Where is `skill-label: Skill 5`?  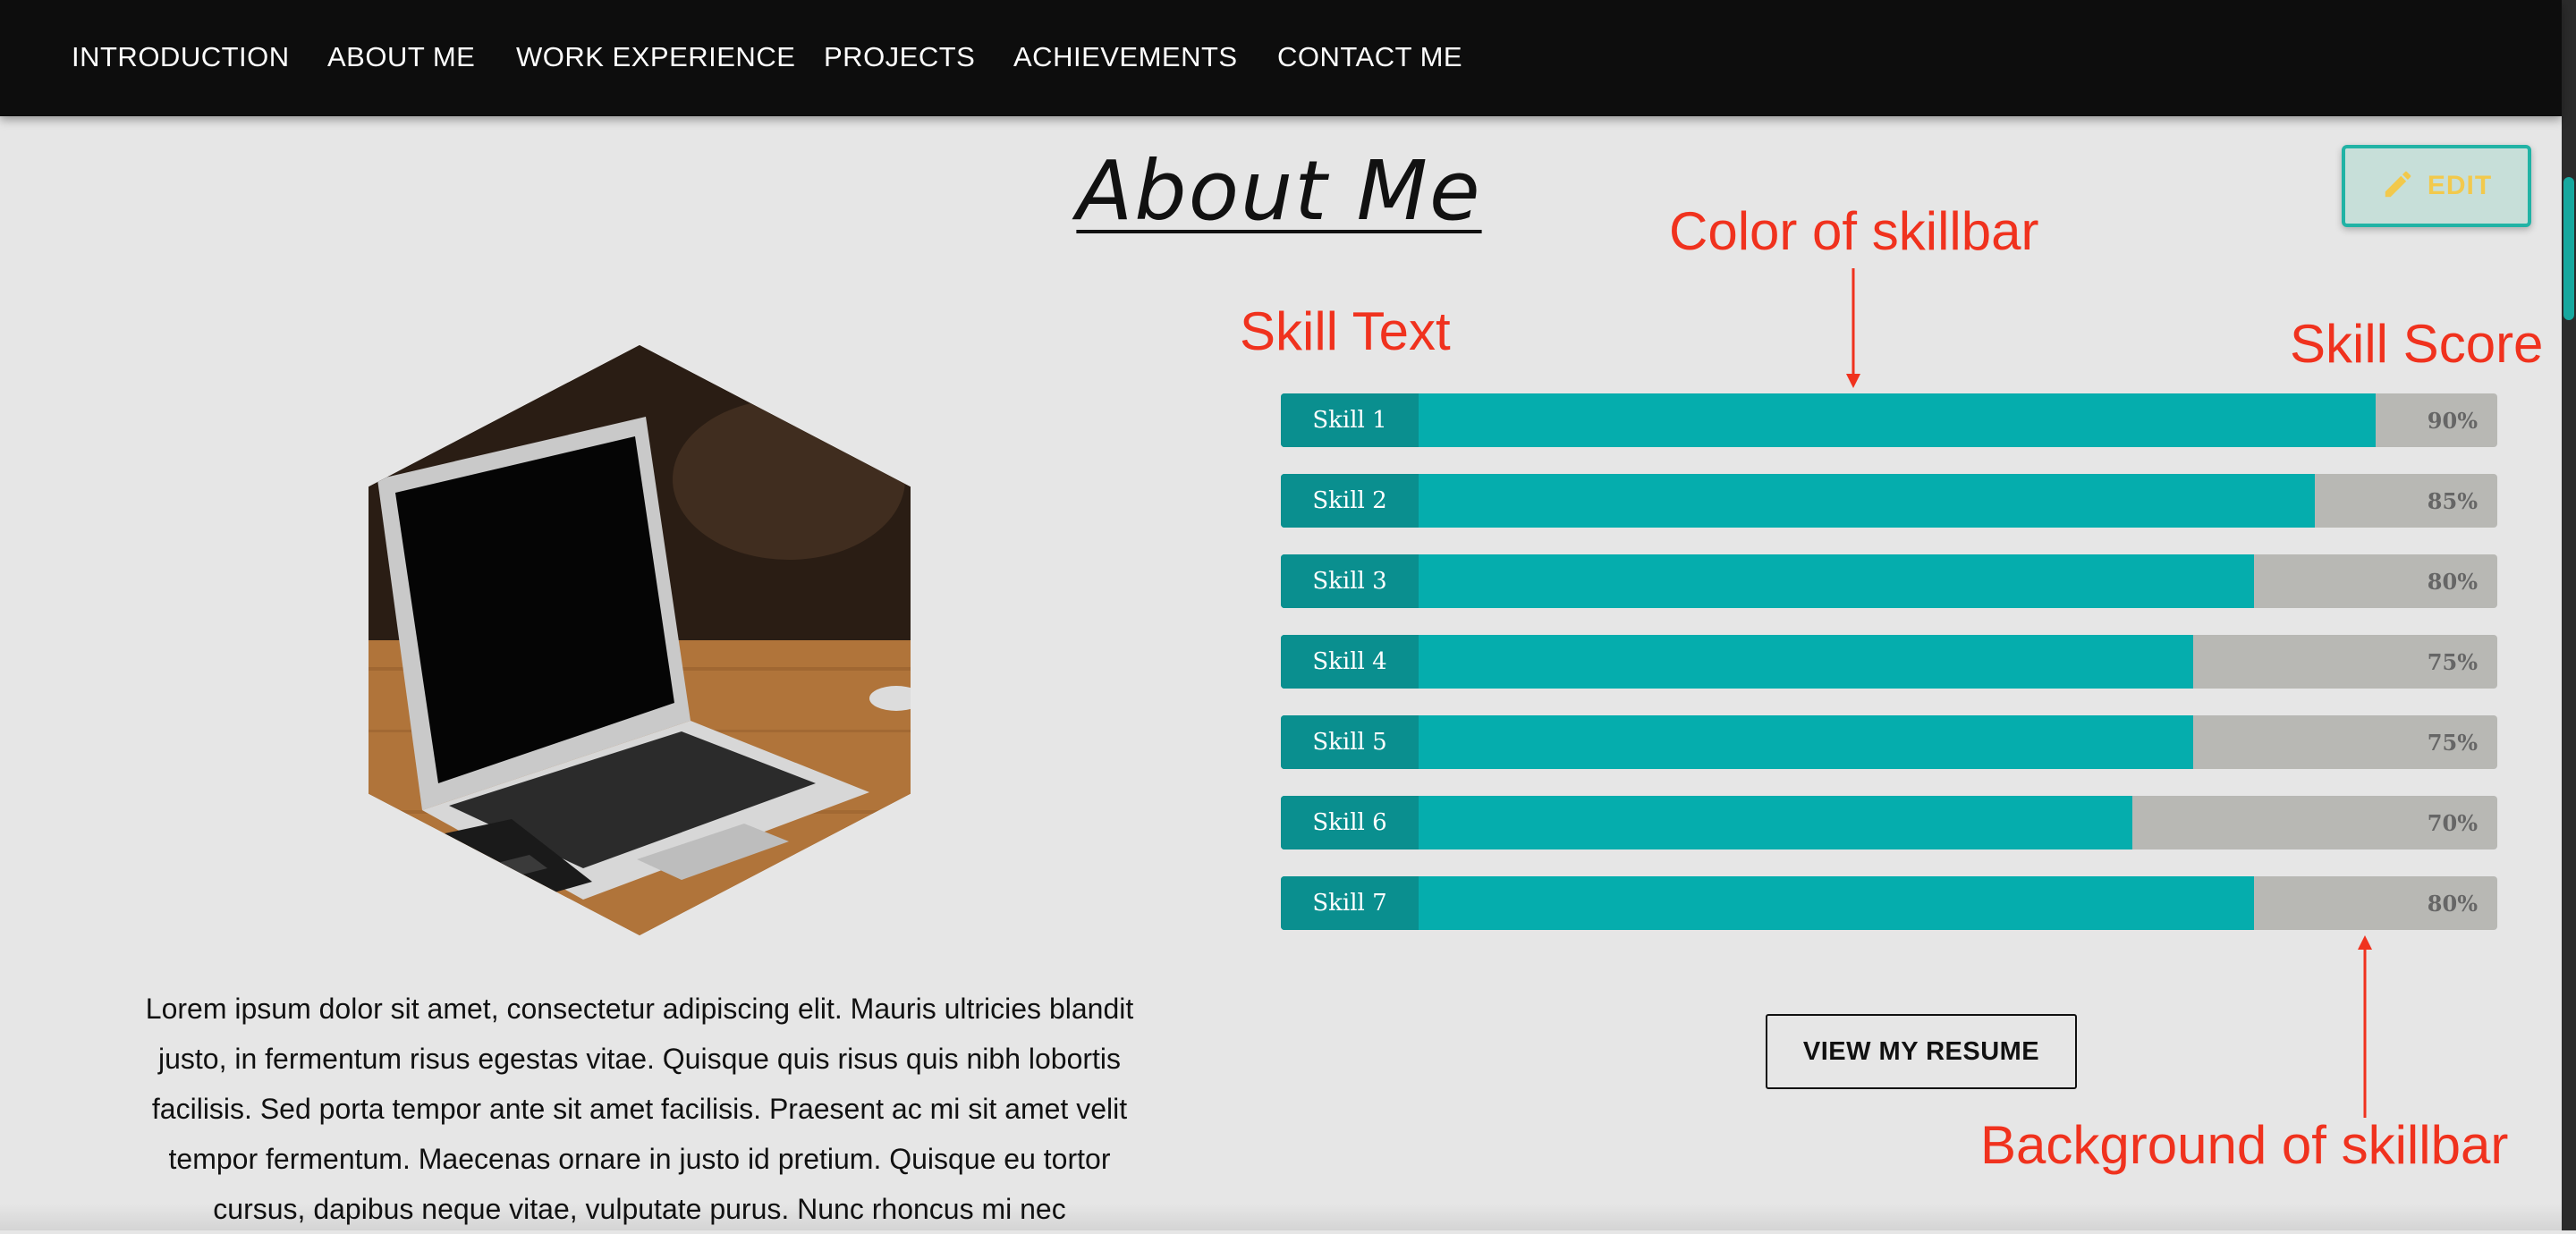
skill-label: Skill 5 is located at coordinates (1350, 742).